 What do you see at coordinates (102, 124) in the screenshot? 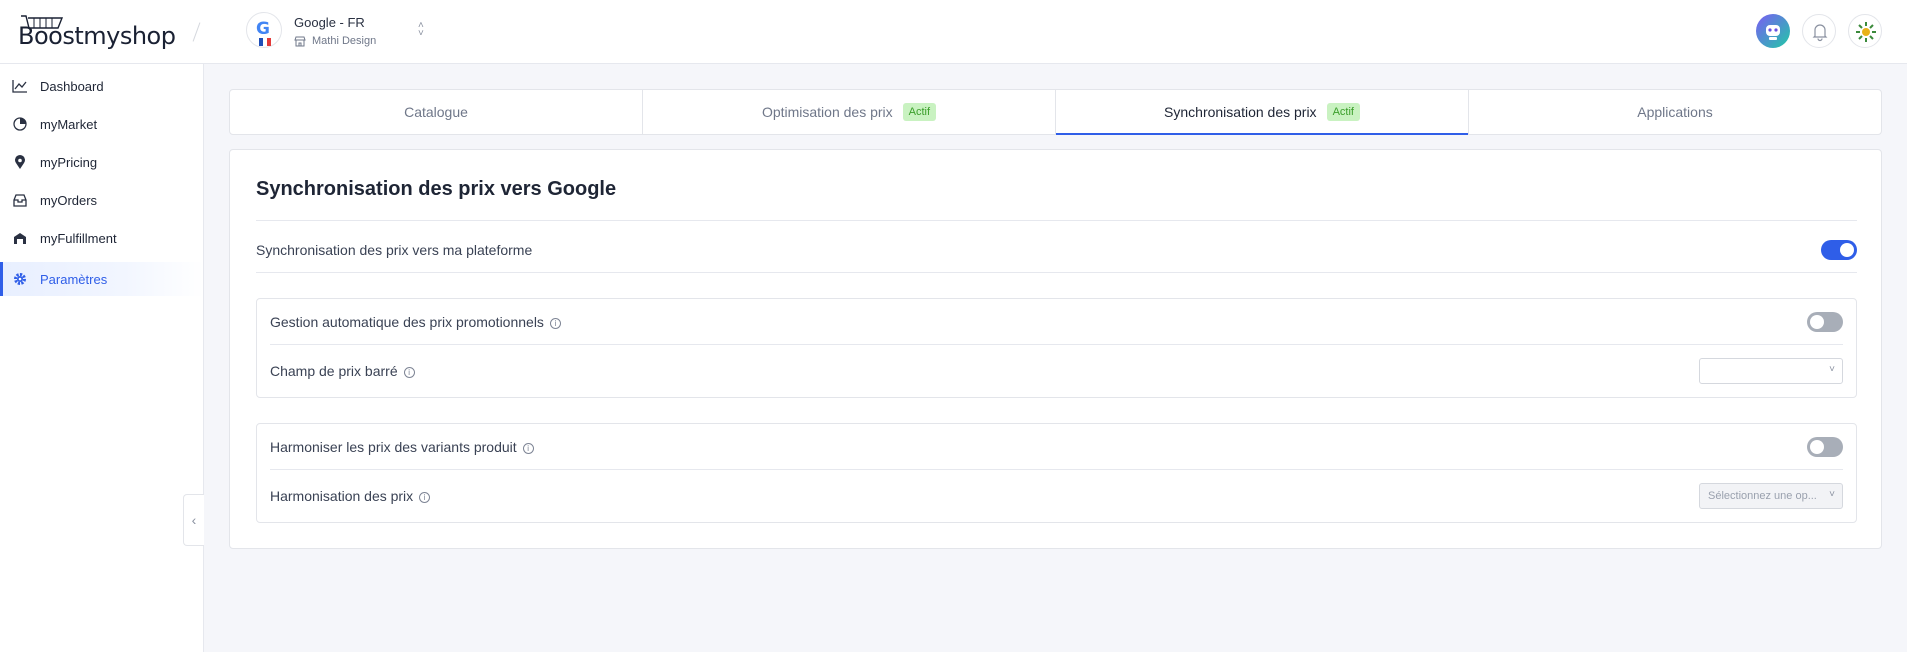
I see `sidebar-item-mymarket: myMarket` at bounding box center [102, 124].